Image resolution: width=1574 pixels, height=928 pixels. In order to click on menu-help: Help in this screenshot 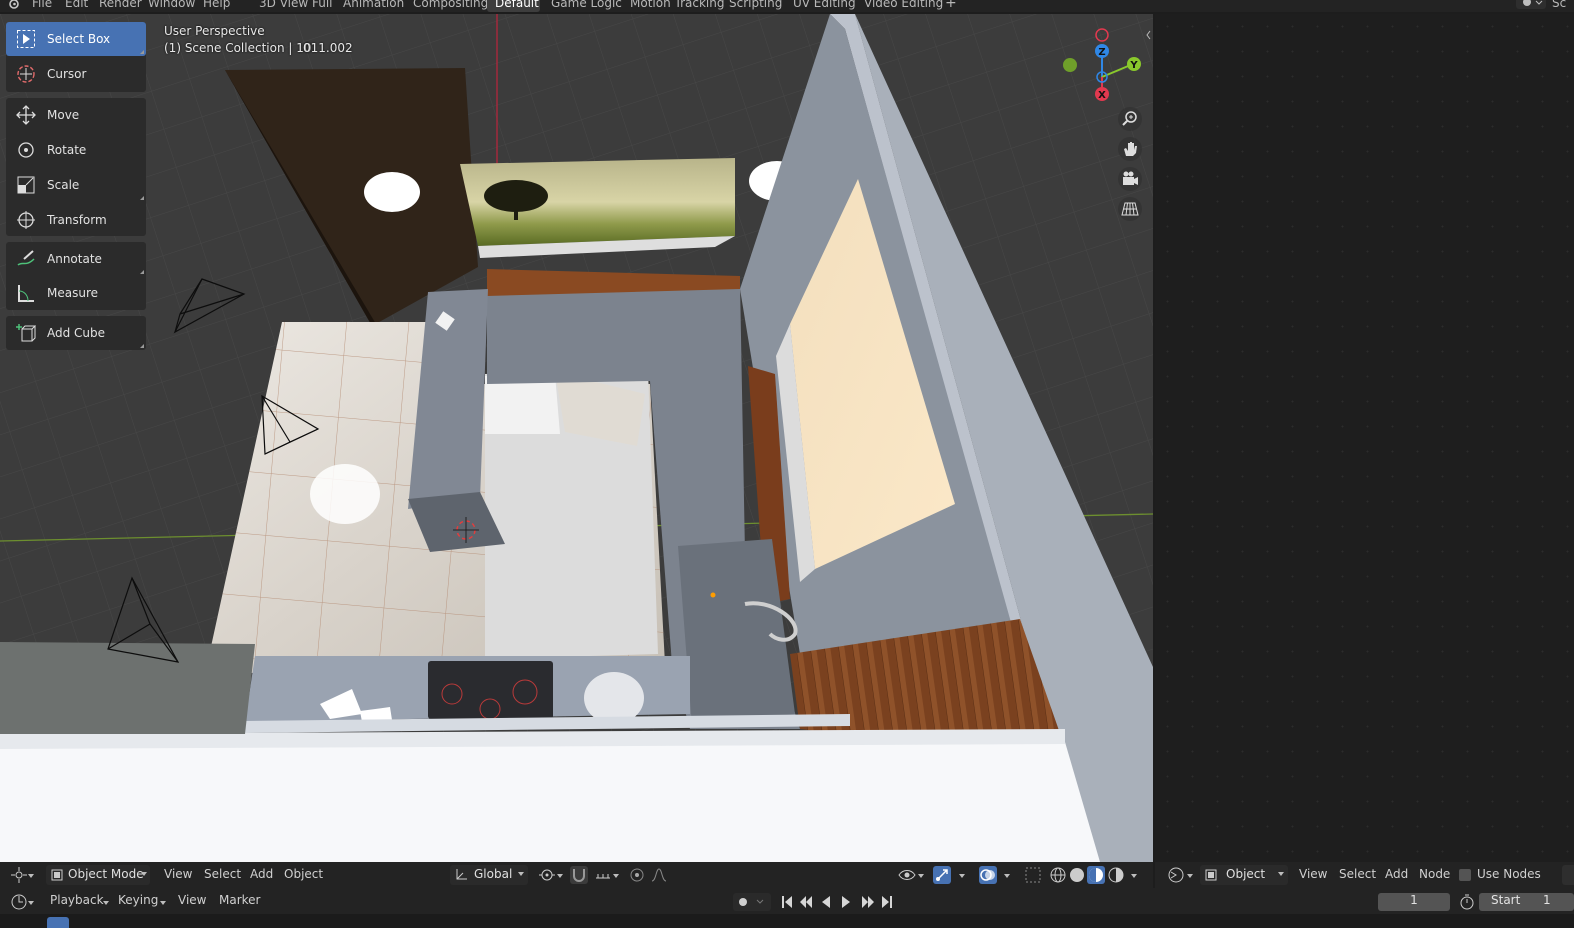, I will do `click(216, 5)`.